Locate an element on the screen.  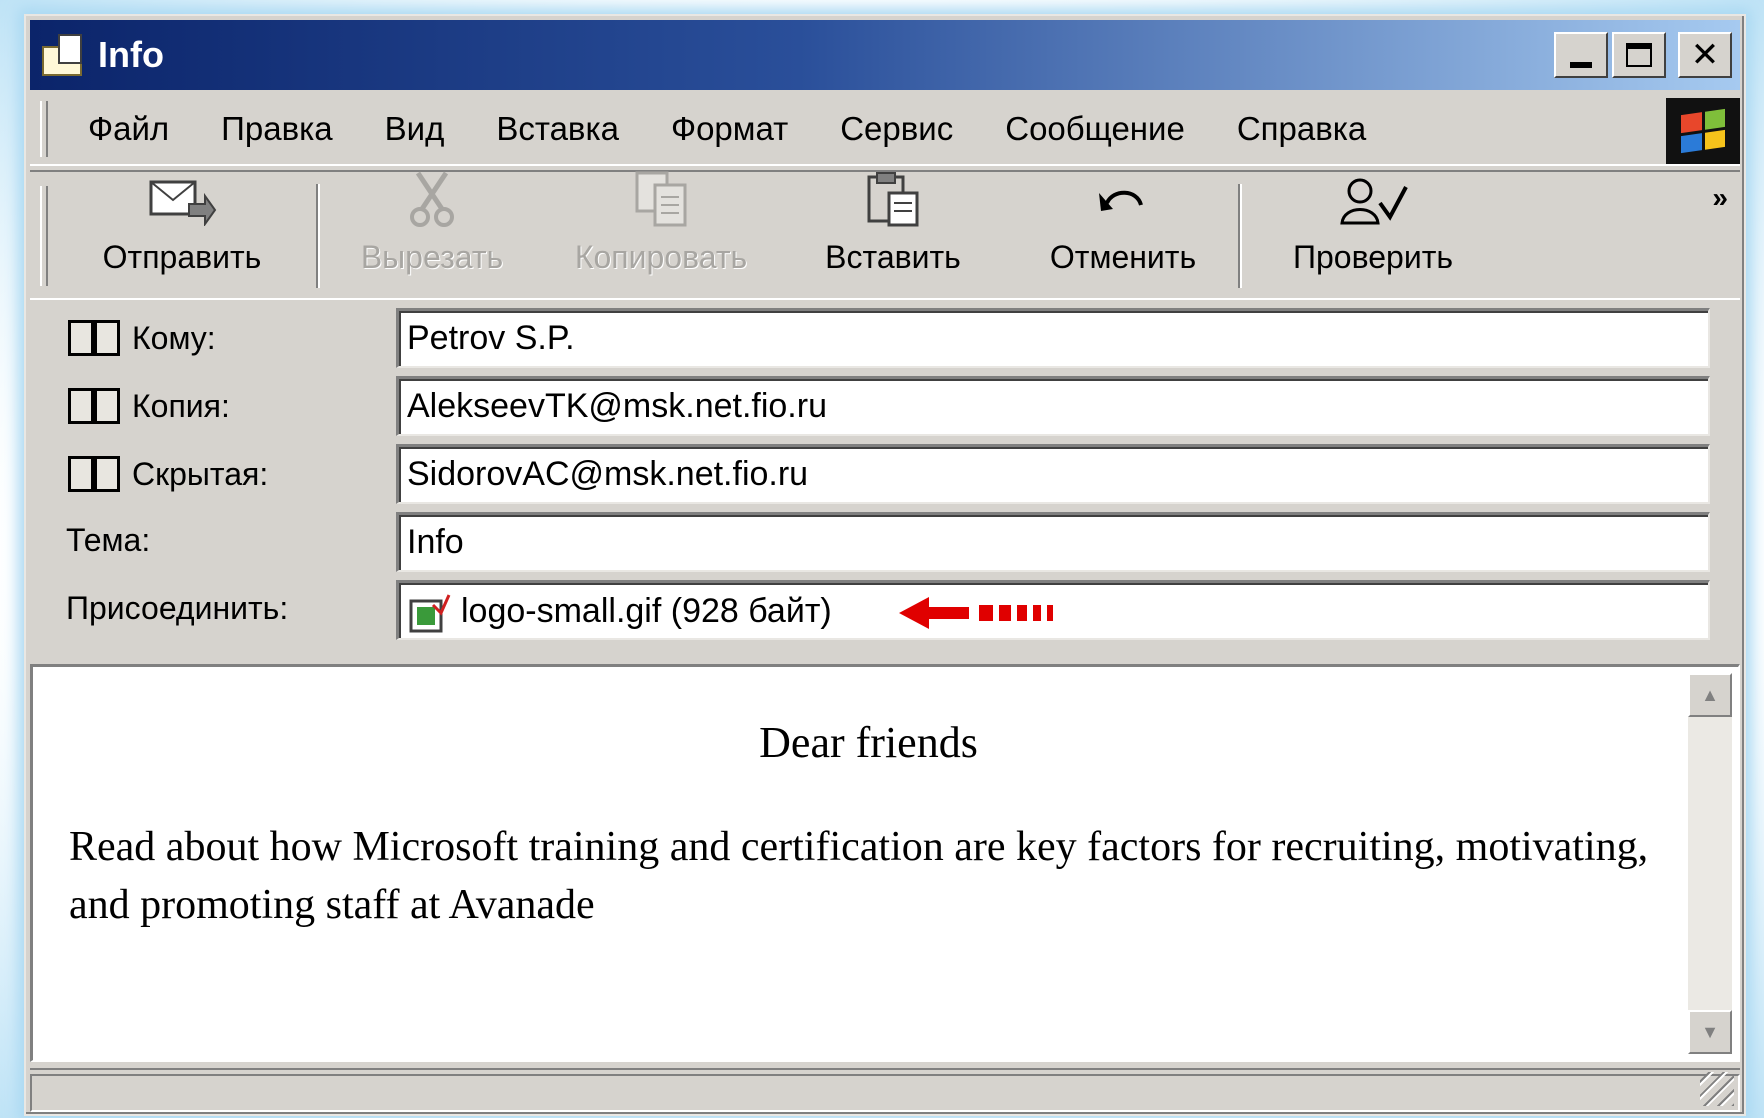
toolbar-overflow-button: » is located at coordinates (1720, 198).